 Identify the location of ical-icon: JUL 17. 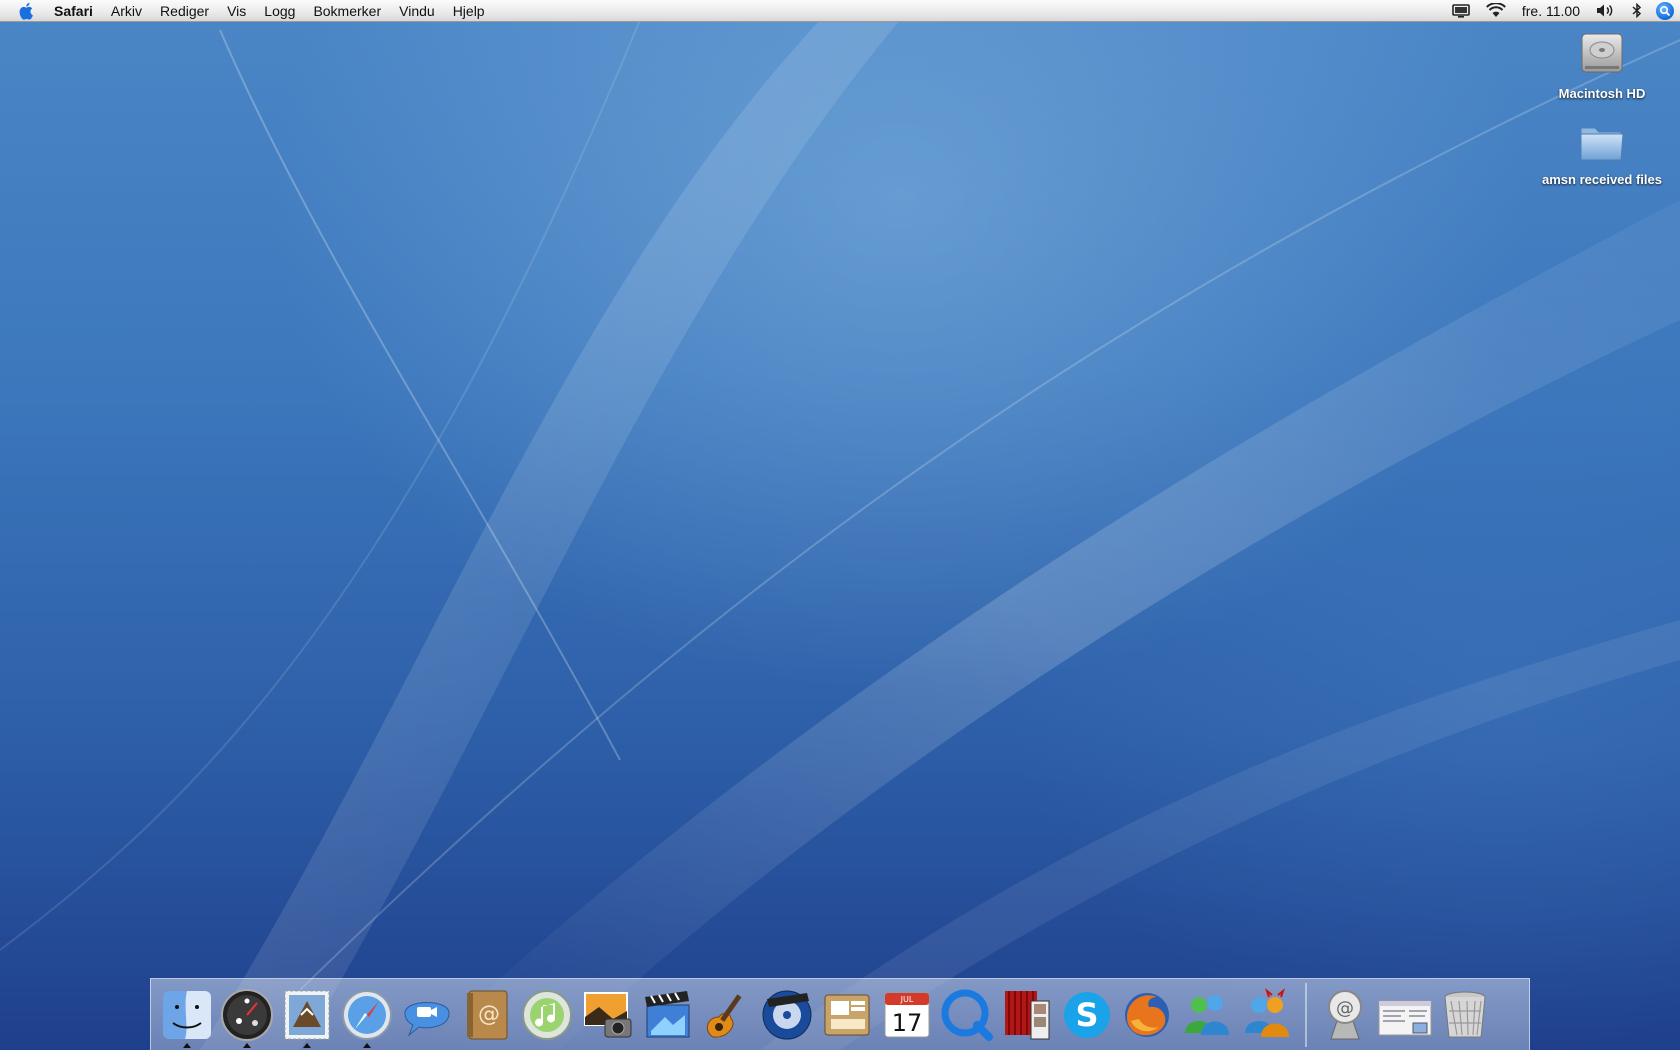
(907, 1014).